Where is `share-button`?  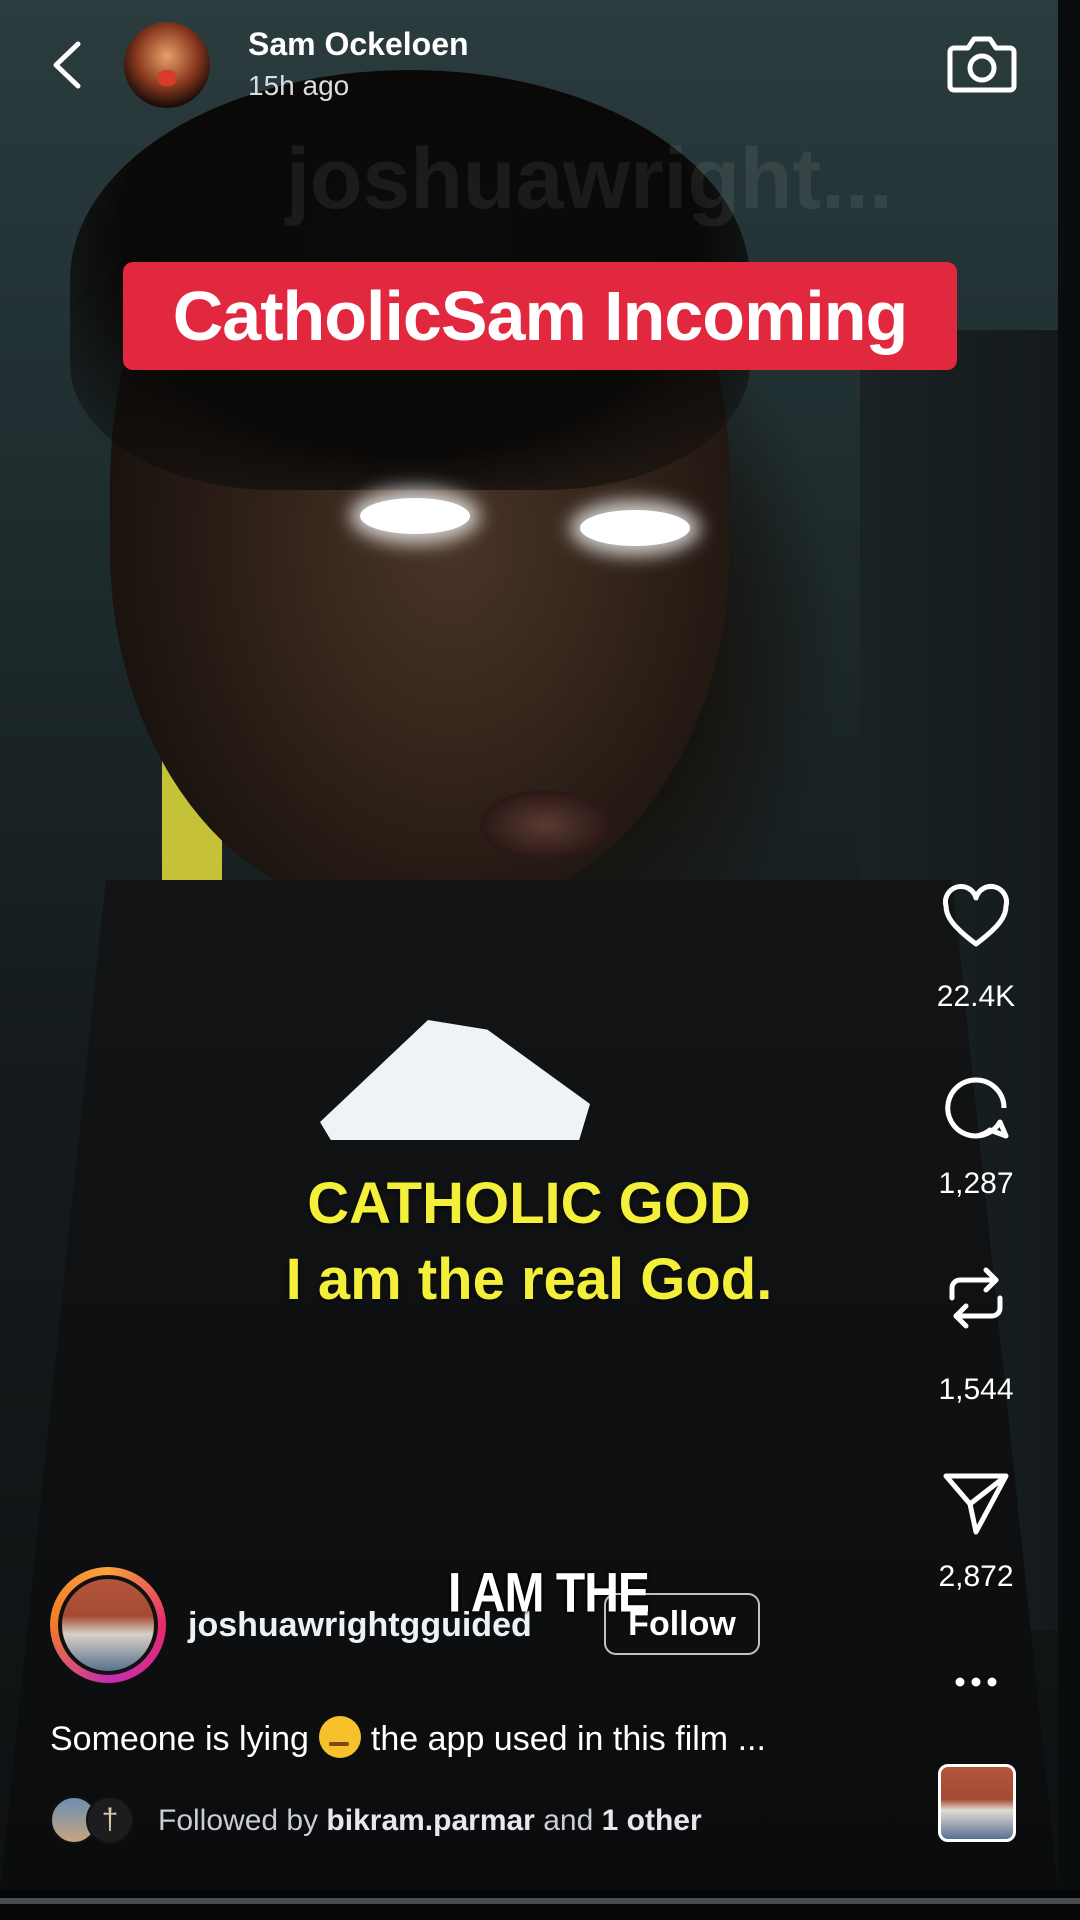 share-button is located at coordinates (976, 1502).